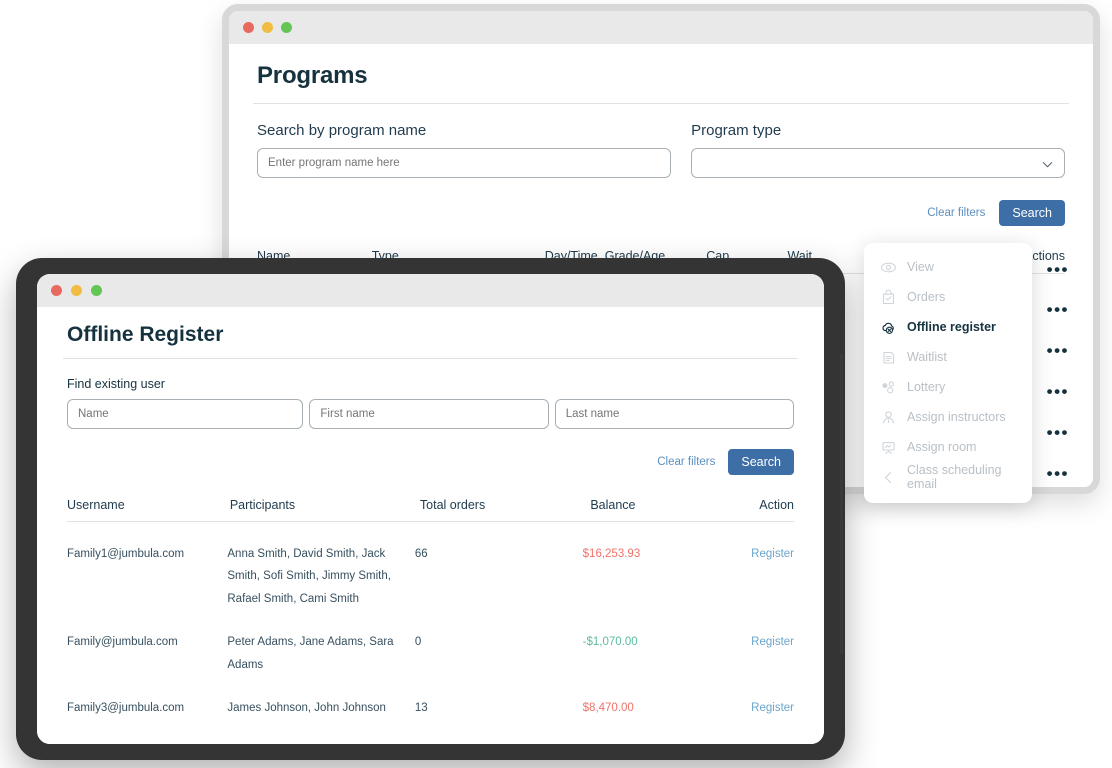 This screenshot has height=768, width=1112. I want to click on menu-item-waitlist: Waitlist, so click(948, 357).